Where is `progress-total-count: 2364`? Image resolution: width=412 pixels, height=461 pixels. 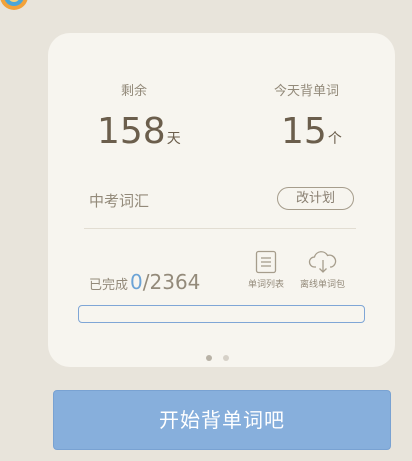
progress-total-count: 2364 is located at coordinates (175, 282).